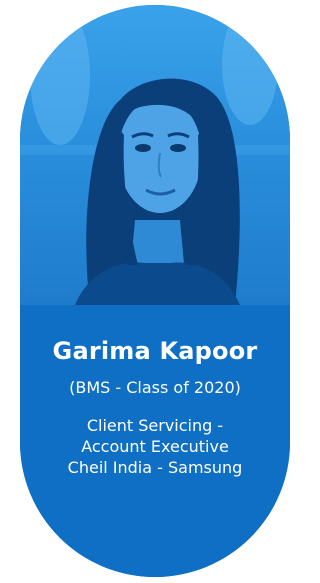 Image resolution: width=320 pixels, height=583 pixels. Describe the element at coordinates (155, 467) in the screenshot. I see `role-line: Cheil India - Samsung` at that location.